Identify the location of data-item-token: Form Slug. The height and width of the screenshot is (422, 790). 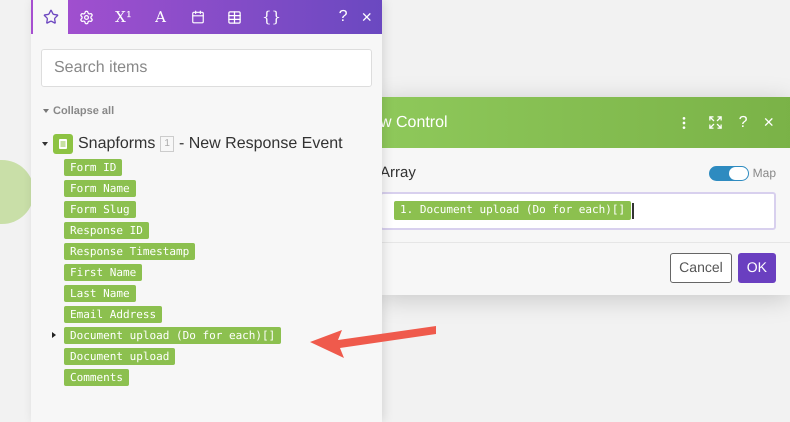
(100, 209).